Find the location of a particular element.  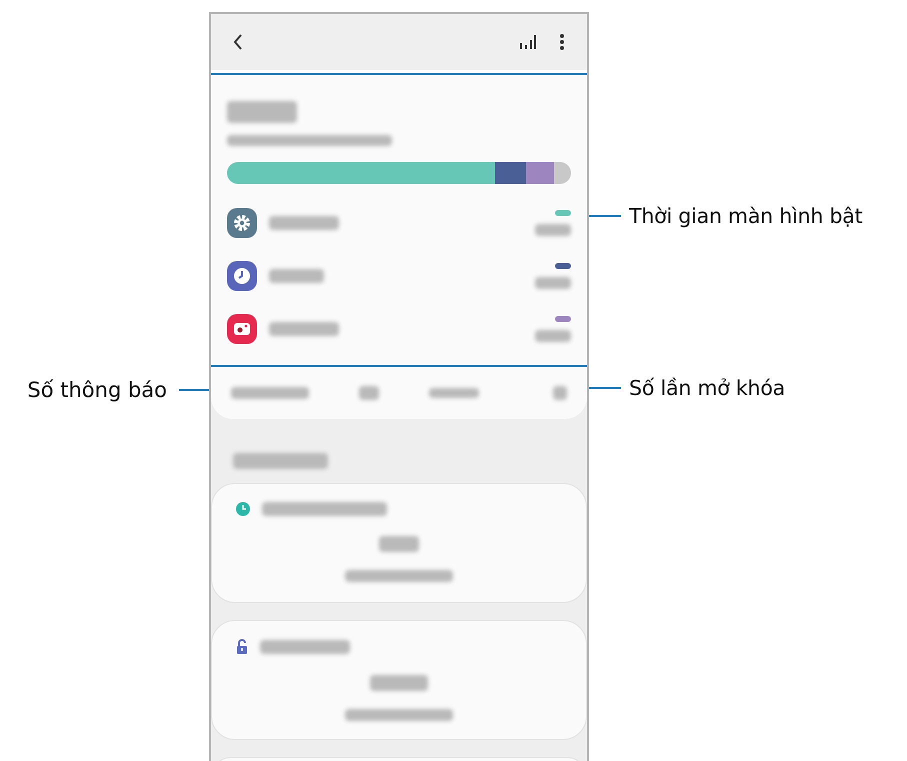

bar-chart-icon is located at coordinates (528, 42).